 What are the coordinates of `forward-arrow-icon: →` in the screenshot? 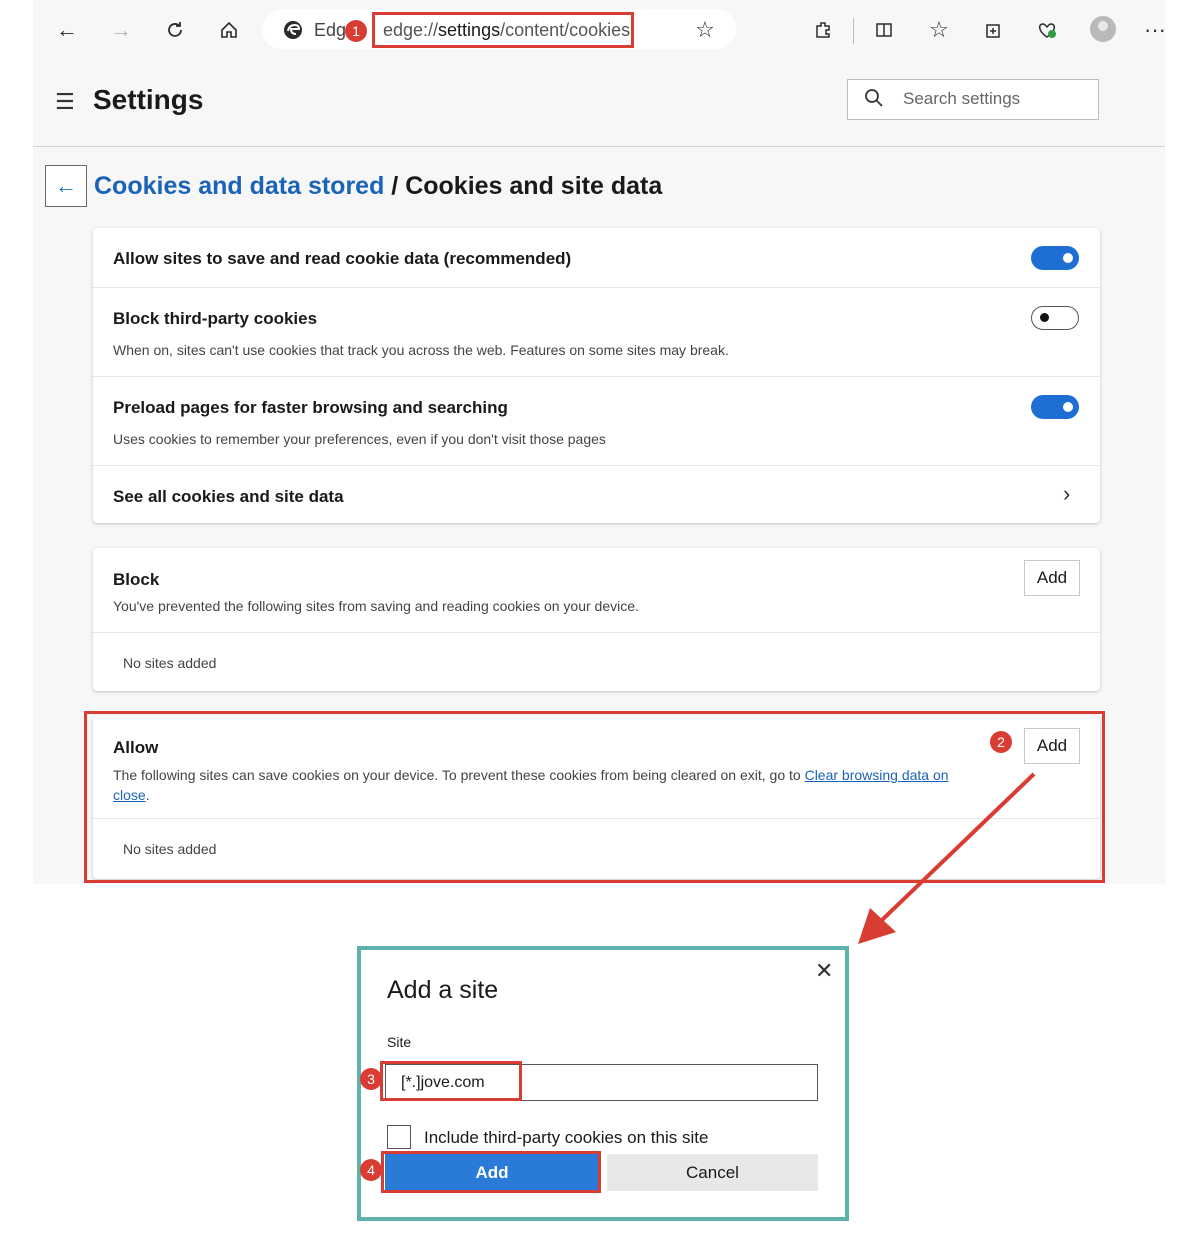 It's located at (121, 30).